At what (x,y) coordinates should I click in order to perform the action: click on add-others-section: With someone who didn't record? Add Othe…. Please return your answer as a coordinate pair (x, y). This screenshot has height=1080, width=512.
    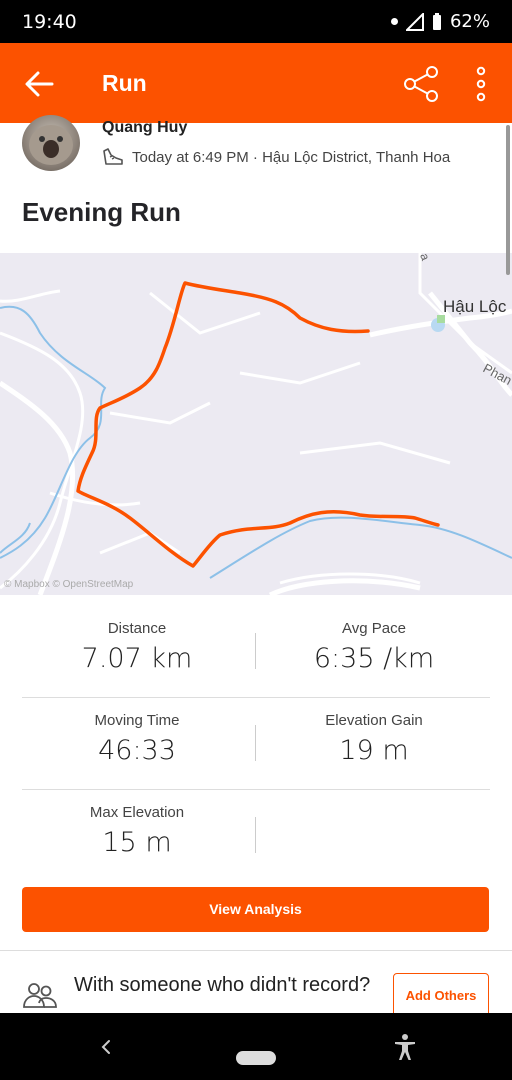
    Looking at the image, I should click on (256, 982).